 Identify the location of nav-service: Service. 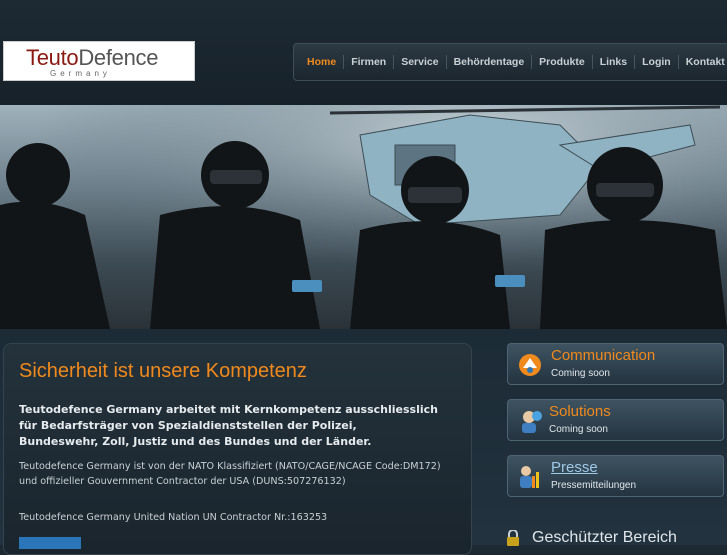
(419, 62).